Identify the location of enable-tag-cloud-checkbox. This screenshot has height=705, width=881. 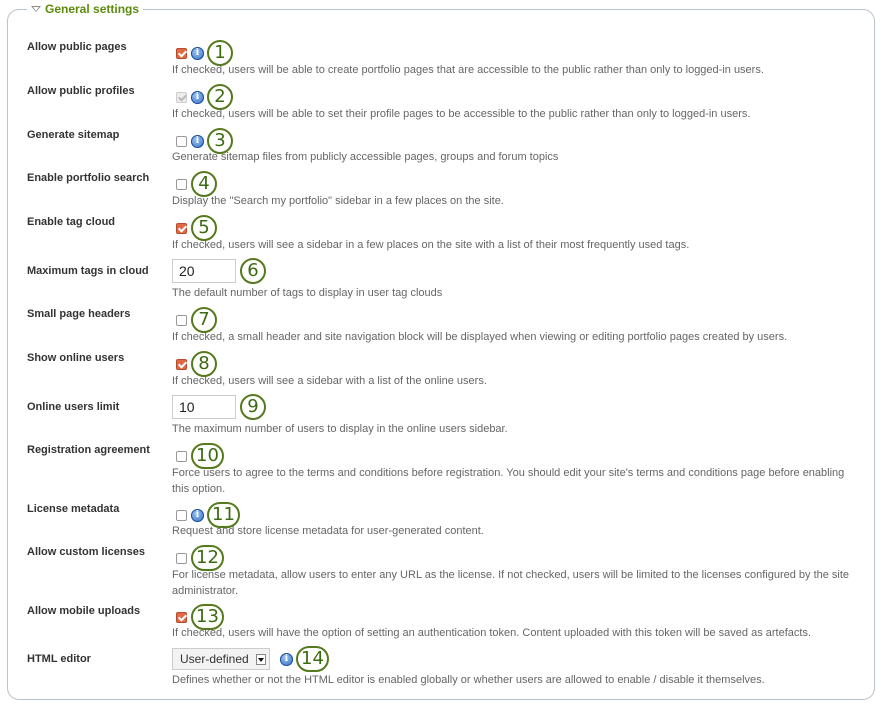
(181, 228).